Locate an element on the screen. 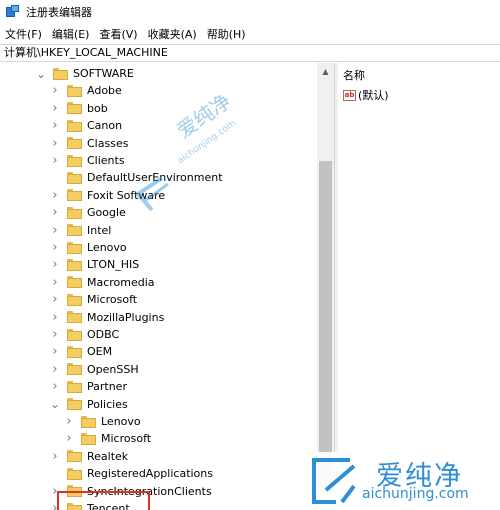  tree-item-label: Classes is located at coordinates (108, 143).